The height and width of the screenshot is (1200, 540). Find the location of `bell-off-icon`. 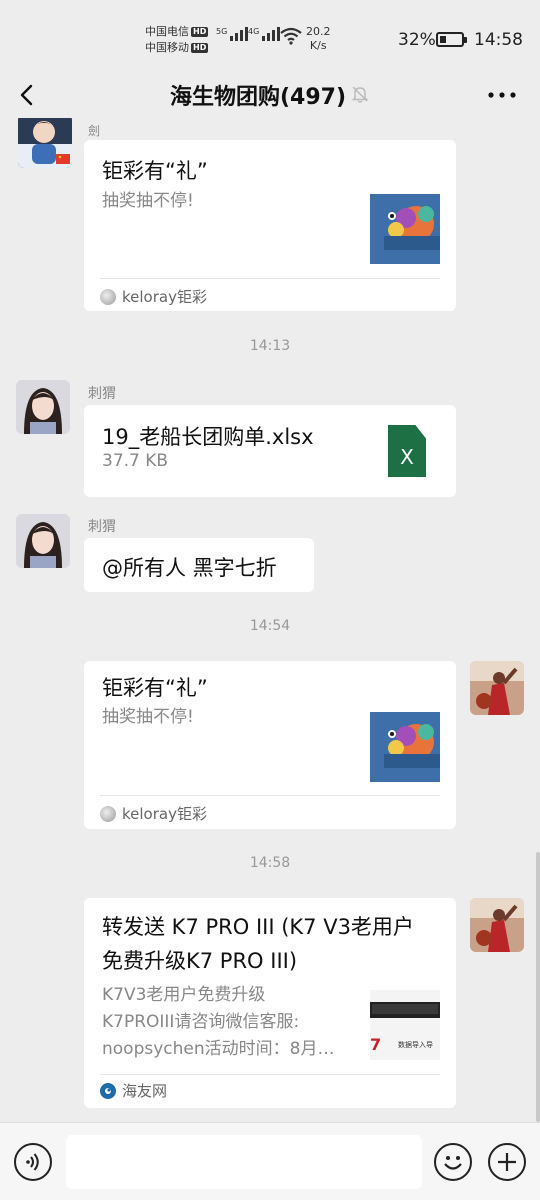

bell-off-icon is located at coordinates (360, 94).